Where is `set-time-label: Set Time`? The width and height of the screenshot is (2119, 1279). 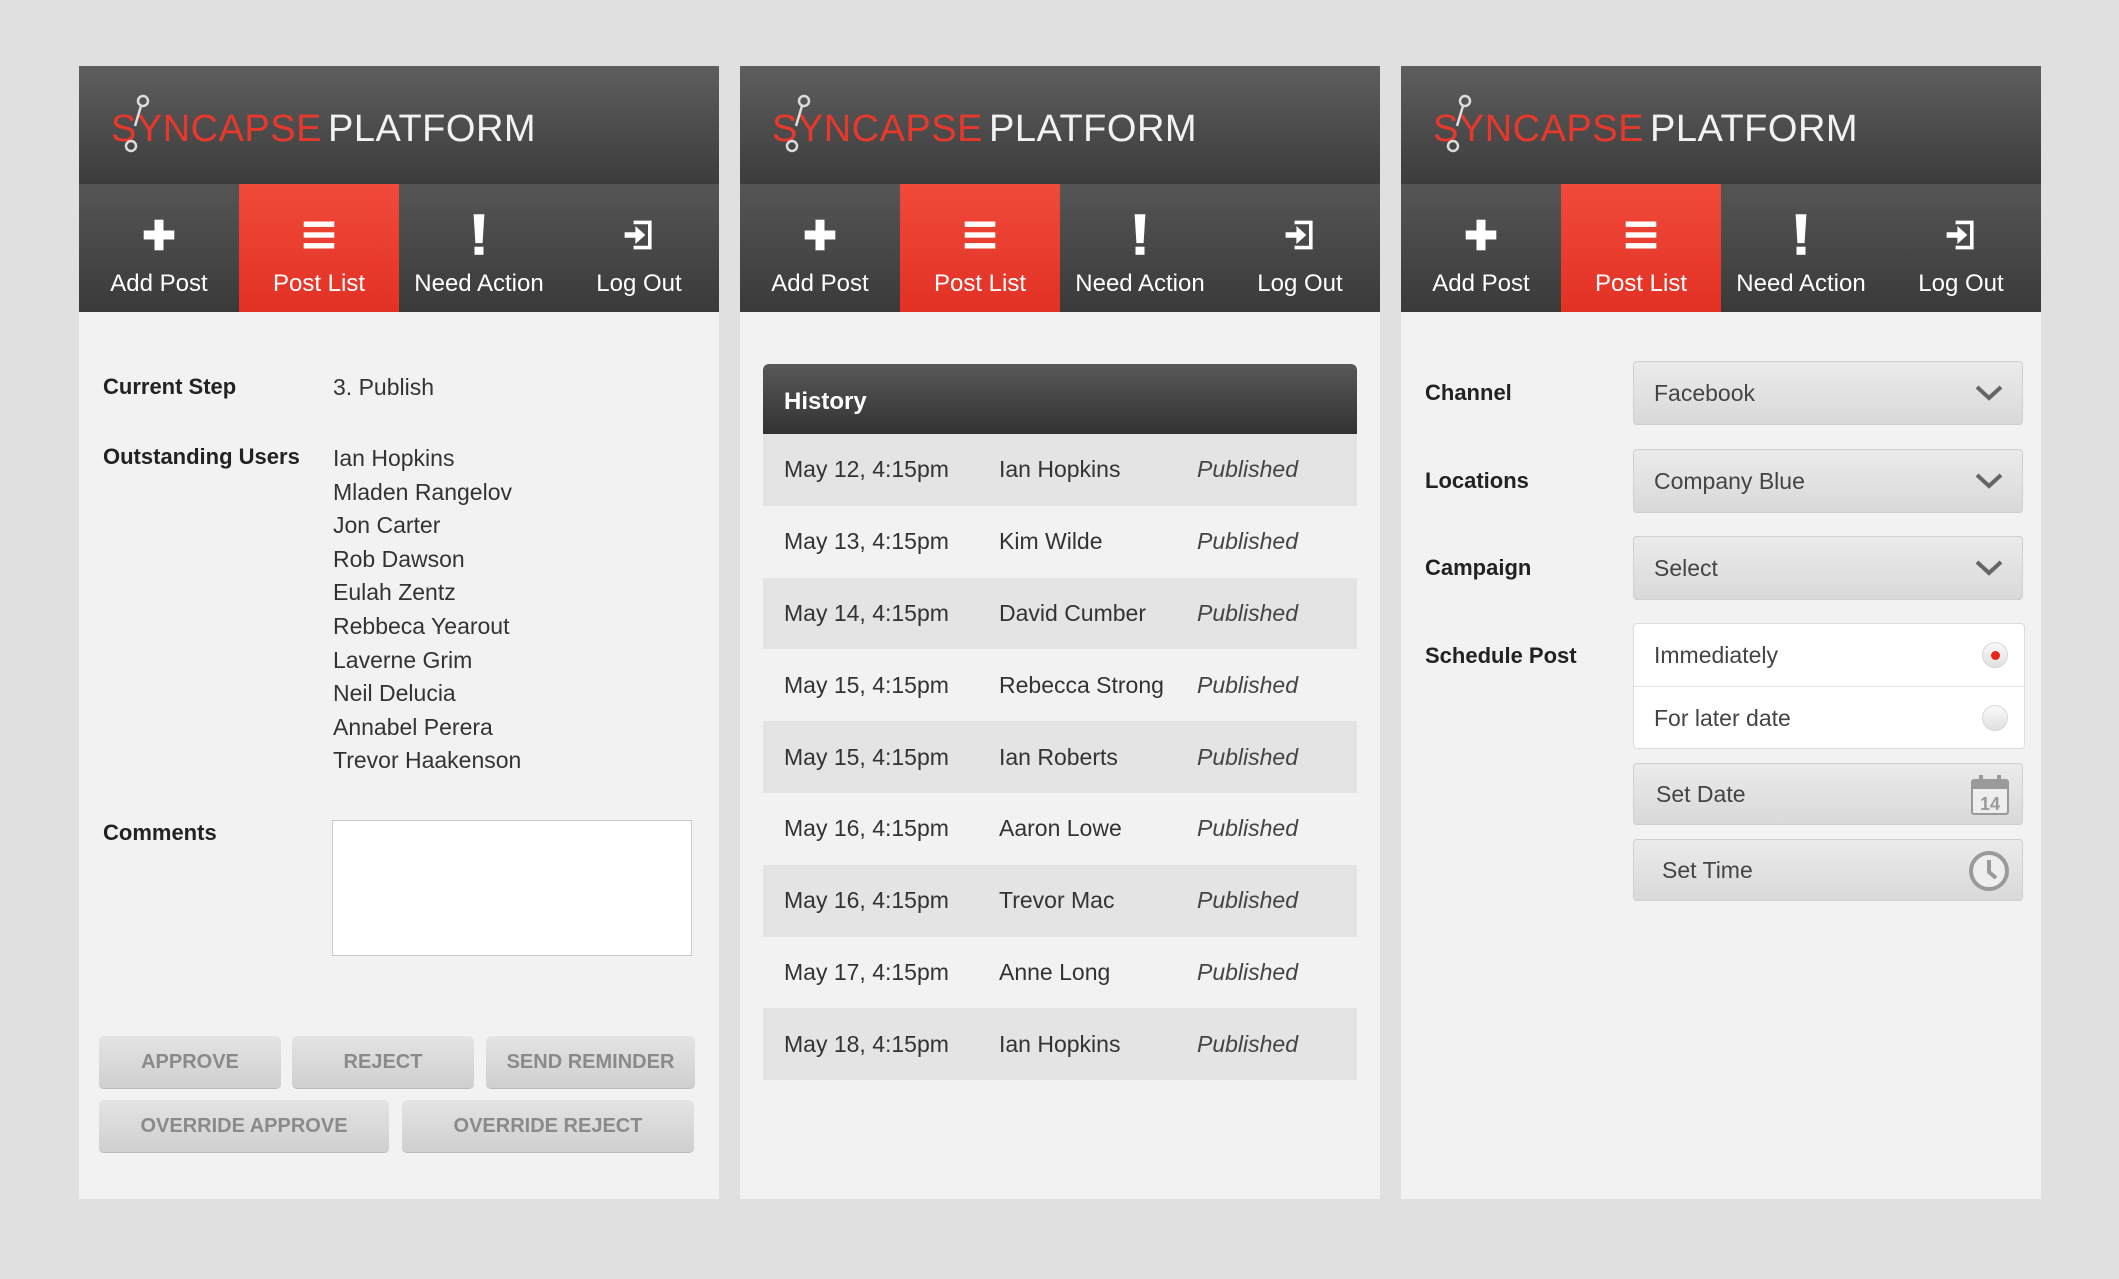
set-time-label: Set Time is located at coordinates (1707, 870).